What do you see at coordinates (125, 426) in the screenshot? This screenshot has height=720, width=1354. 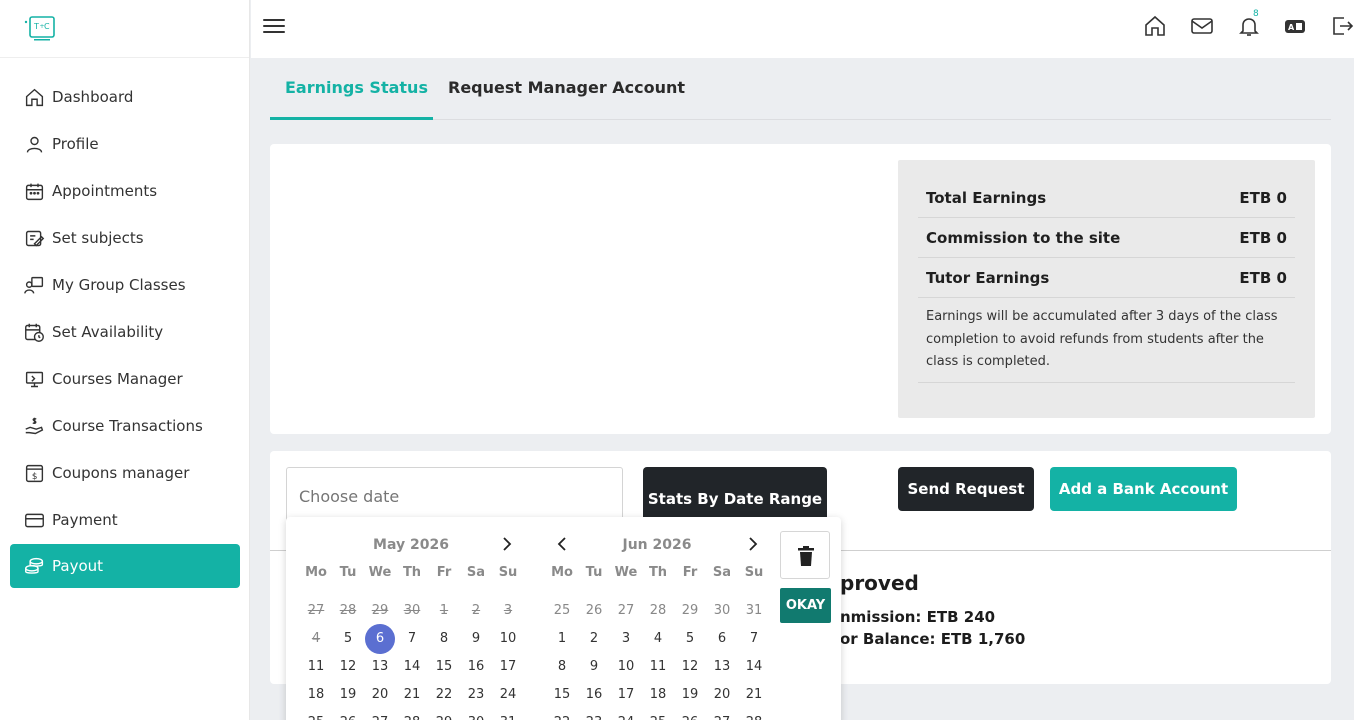 I see `sidebar-item-course-transactions: Course Transactions` at bounding box center [125, 426].